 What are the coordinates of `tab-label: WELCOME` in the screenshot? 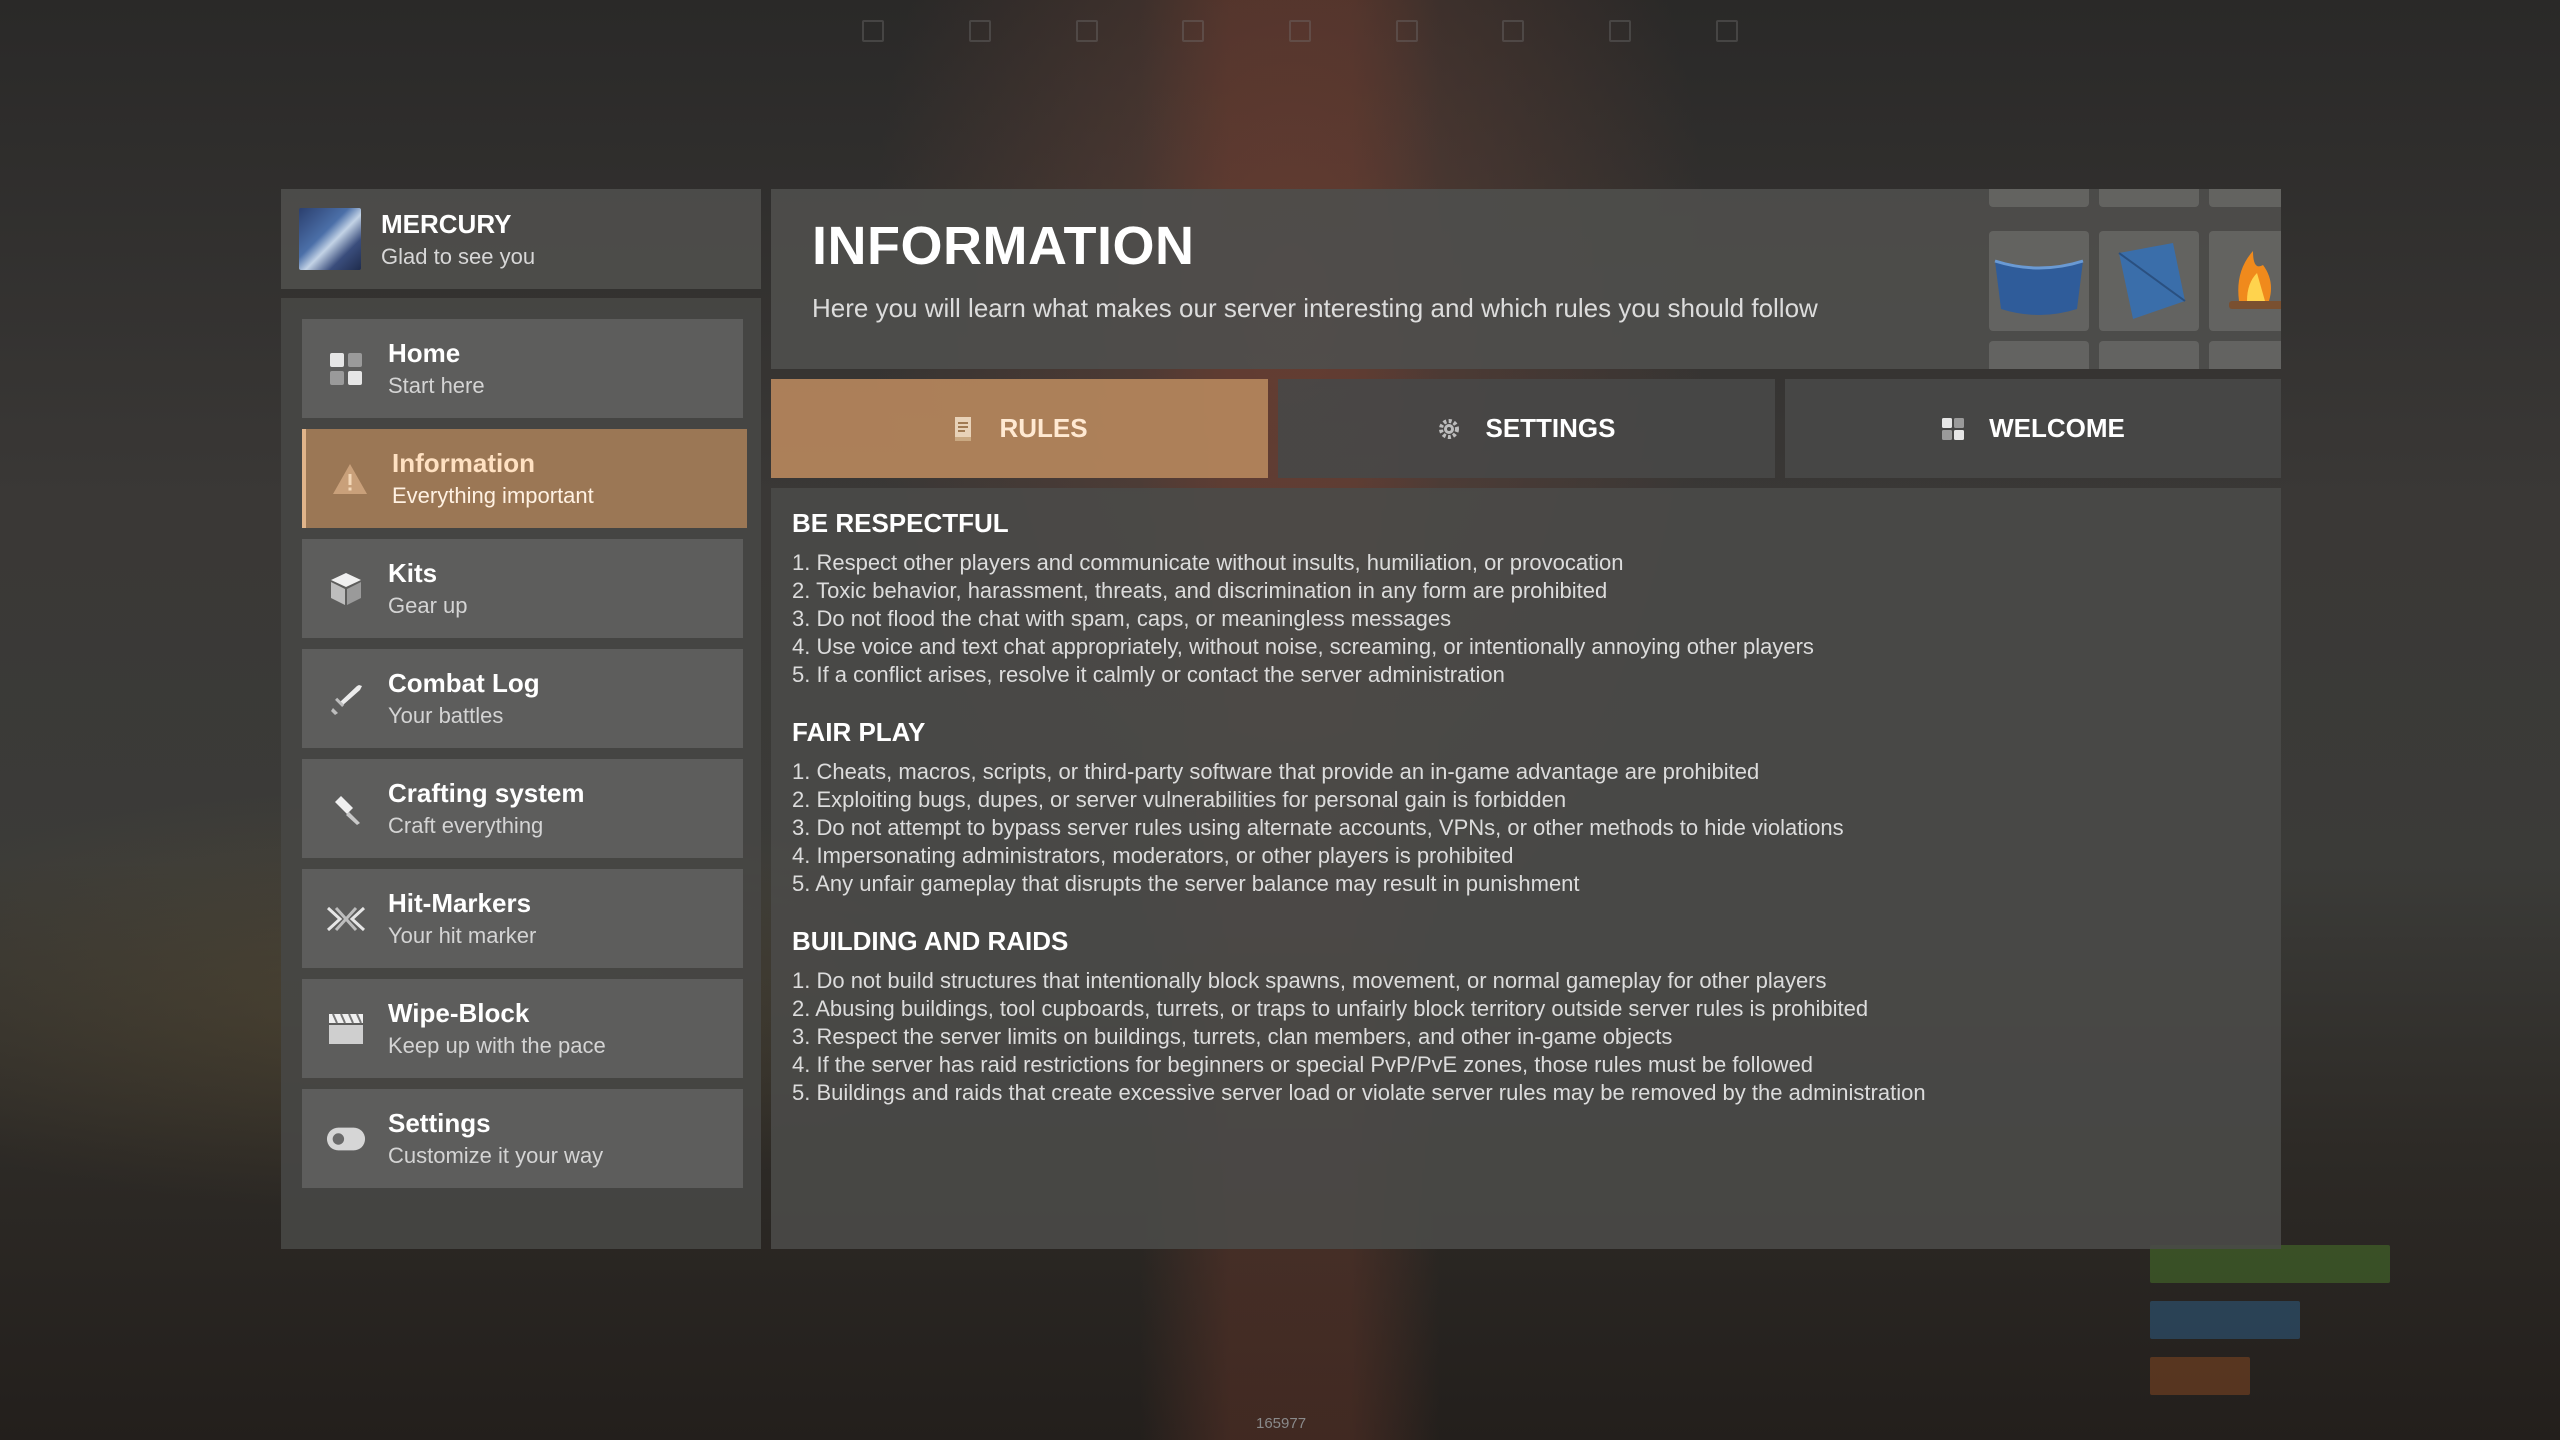 It's located at (2057, 428).